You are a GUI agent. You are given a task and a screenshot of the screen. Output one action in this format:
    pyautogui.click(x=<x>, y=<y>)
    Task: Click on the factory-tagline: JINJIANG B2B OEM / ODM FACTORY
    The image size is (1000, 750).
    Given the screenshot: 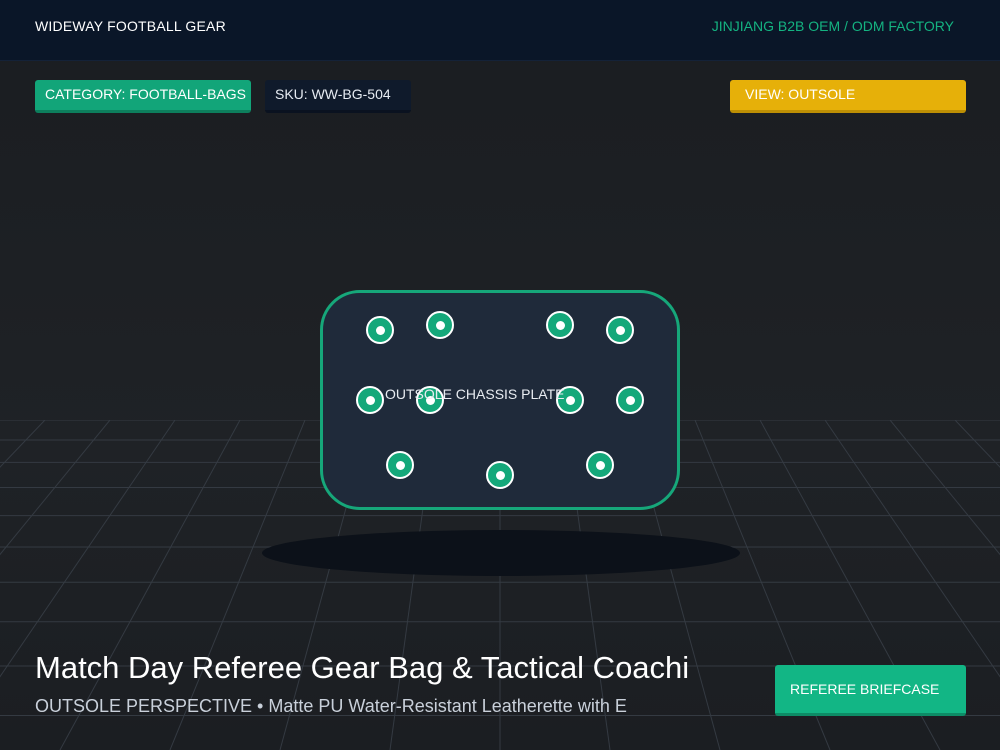 What is the action you would take?
    pyautogui.click(x=832, y=26)
    